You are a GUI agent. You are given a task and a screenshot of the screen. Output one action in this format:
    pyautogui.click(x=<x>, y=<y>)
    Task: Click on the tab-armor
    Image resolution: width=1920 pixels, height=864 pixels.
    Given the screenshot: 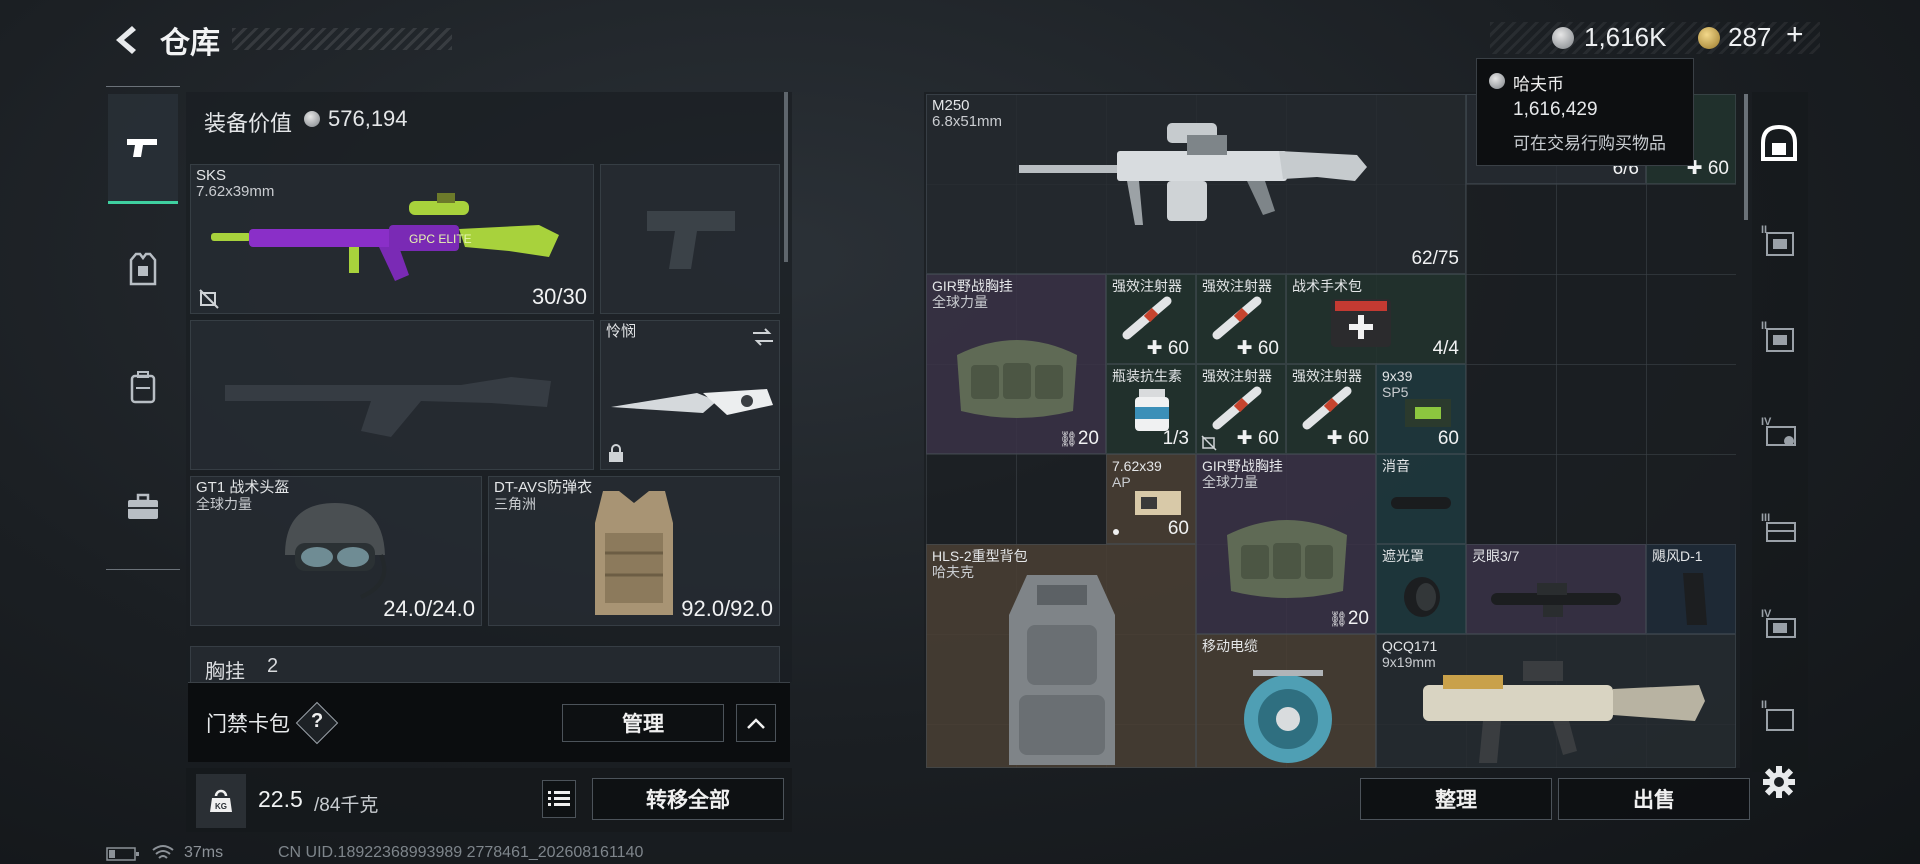 What is the action you would take?
    pyautogui.click(x=143, y=269)
    